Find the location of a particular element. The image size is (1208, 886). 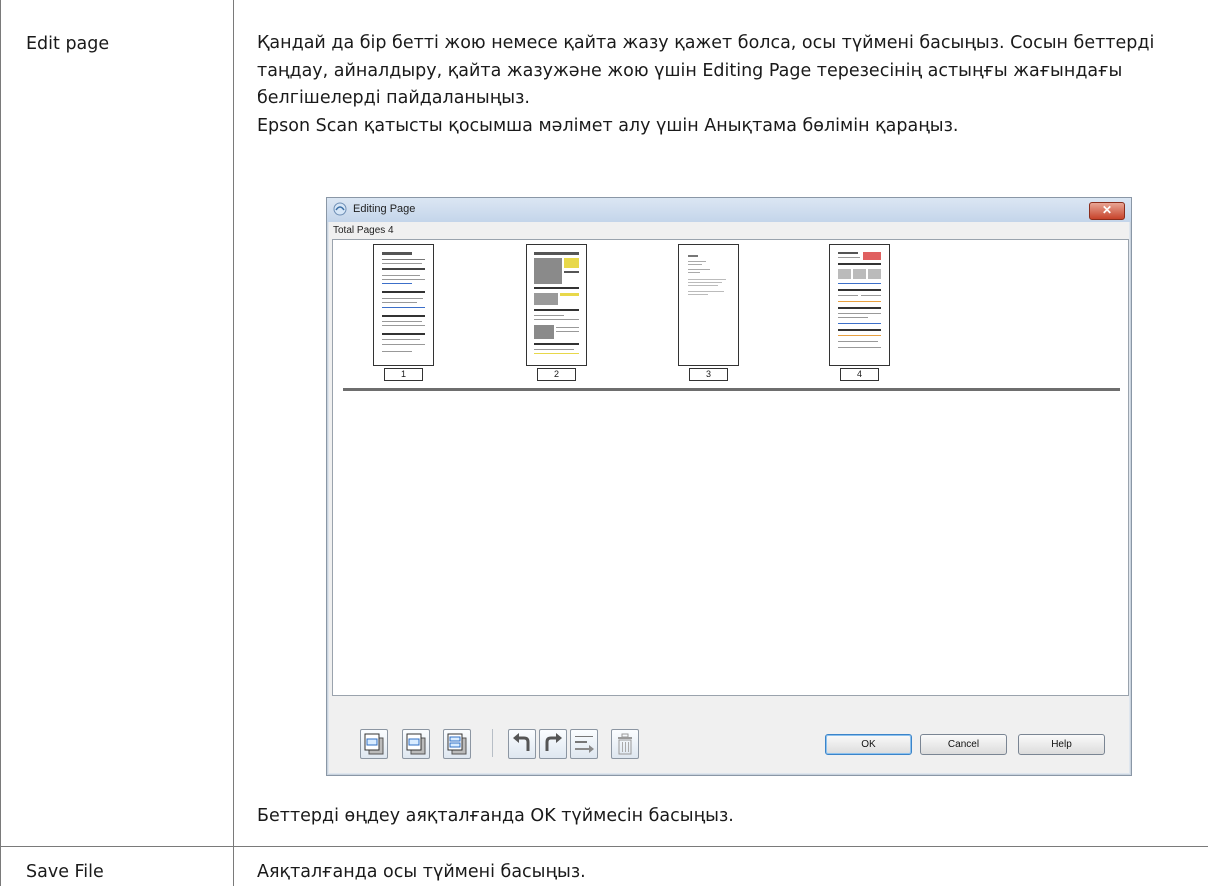

dialog-toolbar: OK Cancel Help is located at coordinates (729, 734).